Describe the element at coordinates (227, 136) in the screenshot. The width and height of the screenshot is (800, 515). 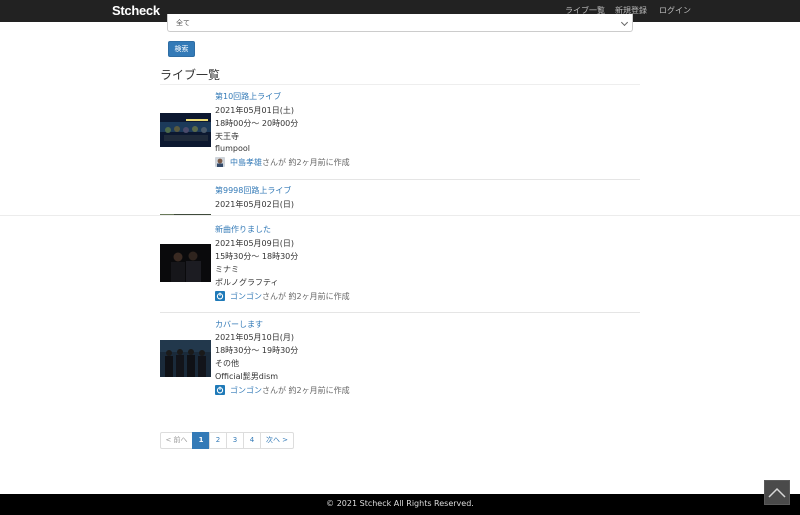
I see `live-place: 天王寺` at that location.